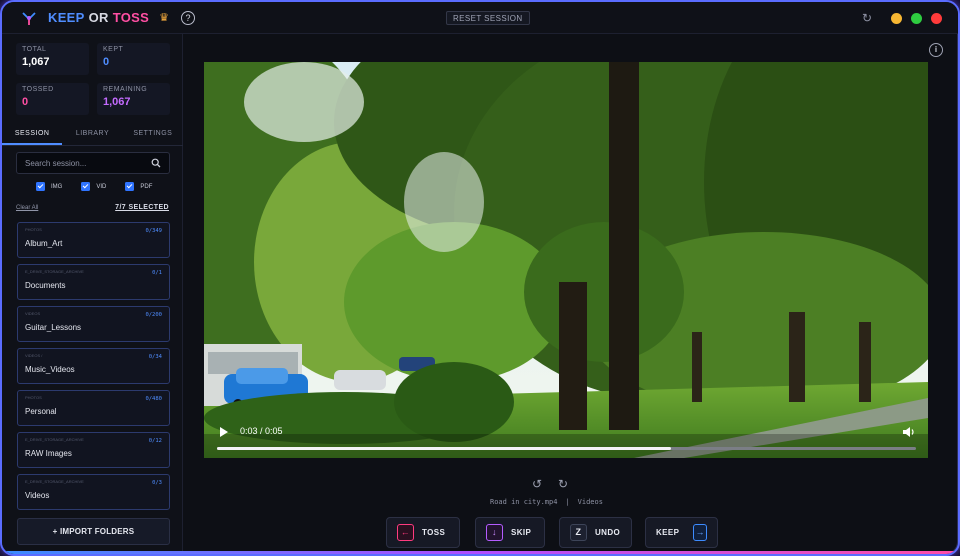  I want to click on folder-item: E_DRIVE_STORAGE_ARCHIVE Videos 0/3, so click(93, 492).